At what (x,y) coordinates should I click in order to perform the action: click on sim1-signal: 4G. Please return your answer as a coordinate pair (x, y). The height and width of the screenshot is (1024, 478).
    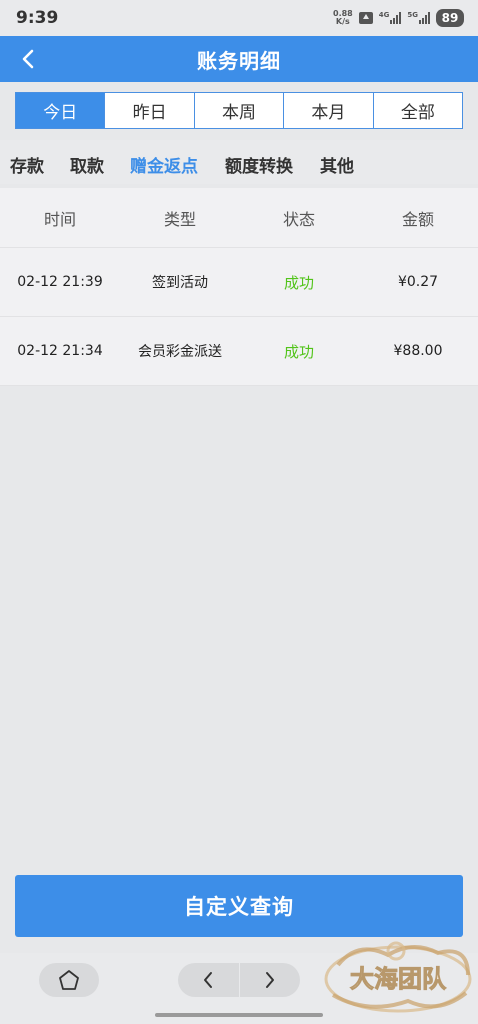
    Looking at the image, I should click on (390, 18).